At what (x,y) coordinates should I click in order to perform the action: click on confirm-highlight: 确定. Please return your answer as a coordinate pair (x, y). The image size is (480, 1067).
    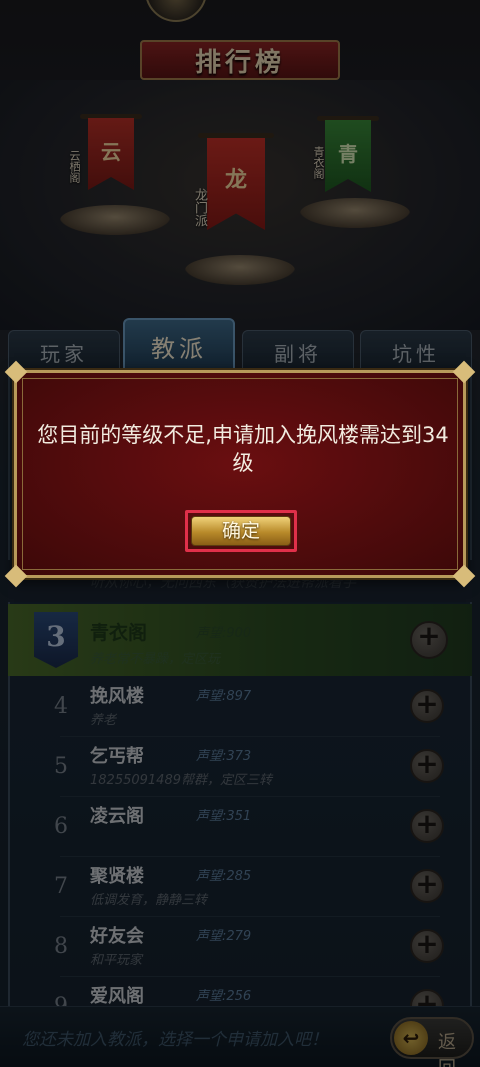
    Looking at the image, I should click on (241, 531).